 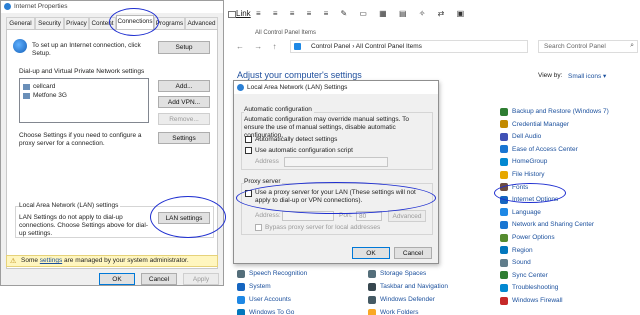 What do you see at coordinates (526, 212) in the screenshot?
I see `cp-right-item-label: Language` at bounding box center [526, 212].